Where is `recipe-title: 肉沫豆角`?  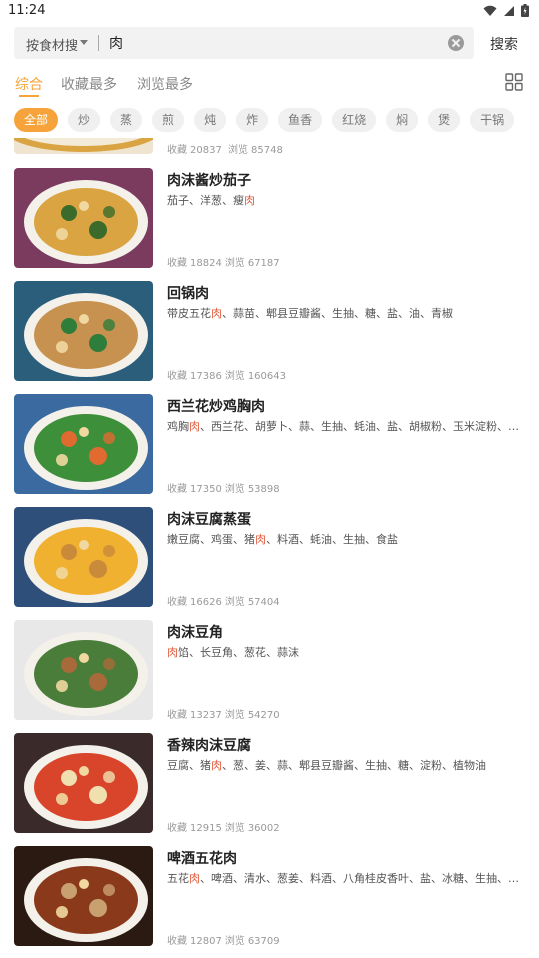
recipe-title: 肉沫豆角 is located at coordinates (195, 633).